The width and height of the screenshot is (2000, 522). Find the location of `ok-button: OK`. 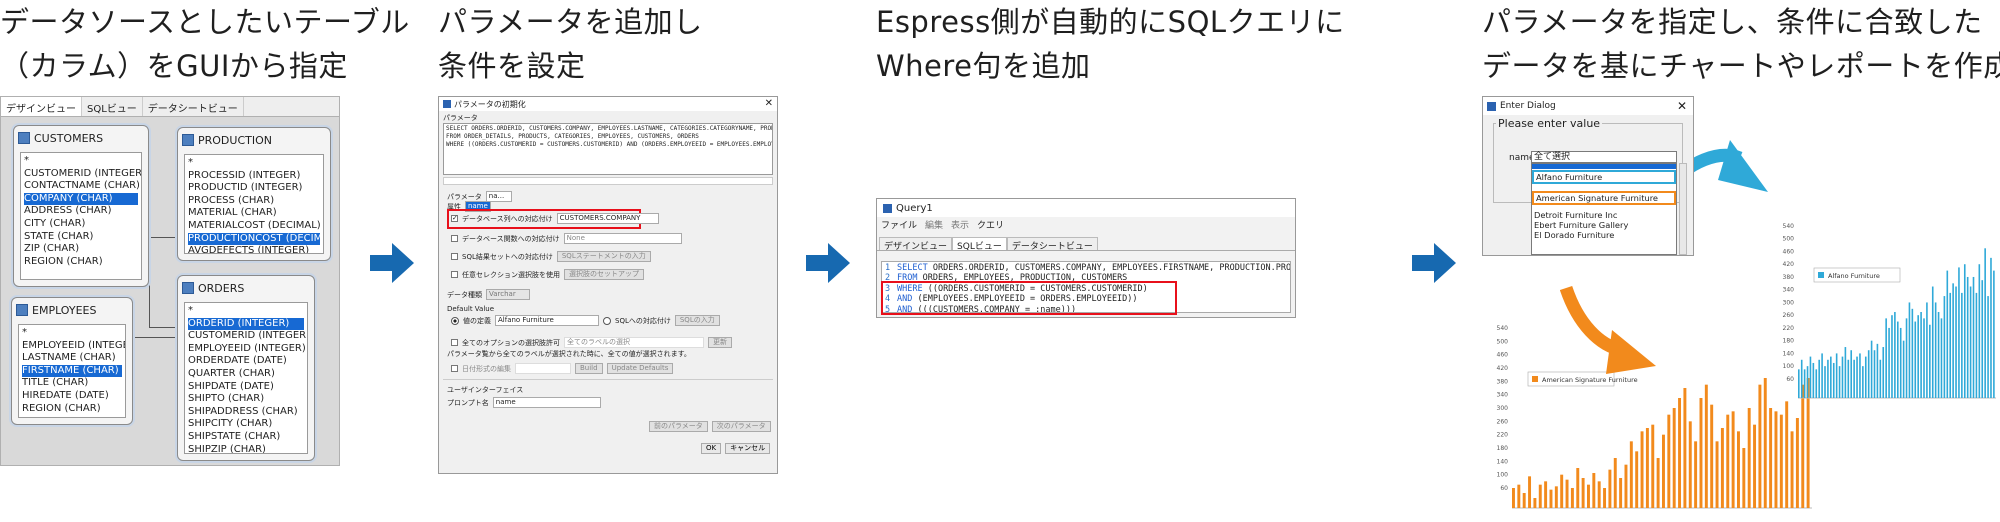

ok-button: OK is located at coordinates (711, 448).